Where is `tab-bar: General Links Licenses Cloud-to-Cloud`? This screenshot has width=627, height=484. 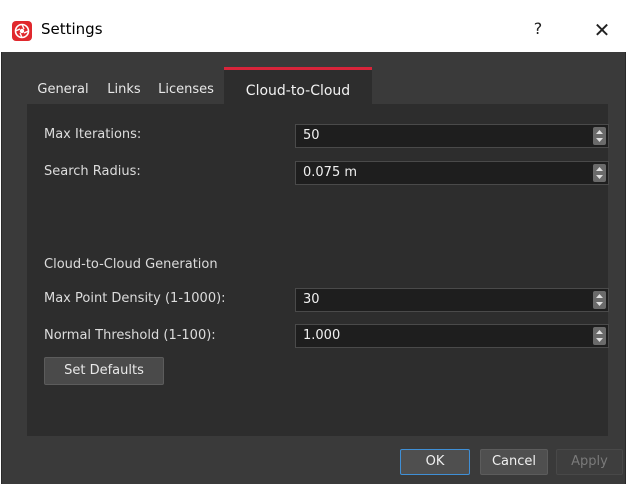 tab-bar: General Links Licenses Cloud-to-Cloud is located at coordinates (317, 85).